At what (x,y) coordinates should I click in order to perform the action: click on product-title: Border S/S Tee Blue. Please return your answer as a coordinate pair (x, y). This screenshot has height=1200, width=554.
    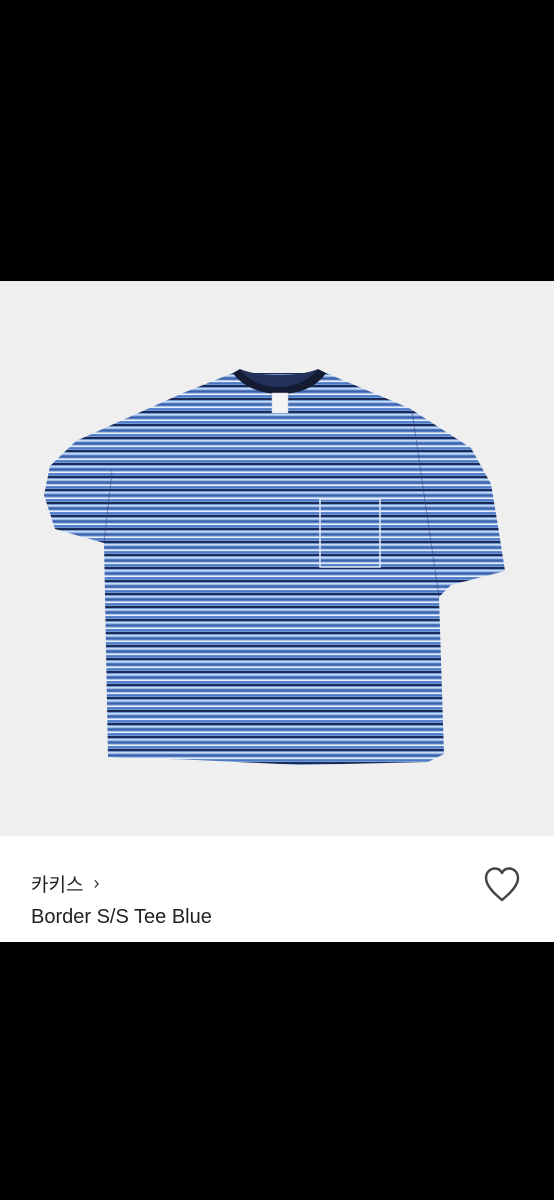
    Looking at the image, I should click on (121, 917).